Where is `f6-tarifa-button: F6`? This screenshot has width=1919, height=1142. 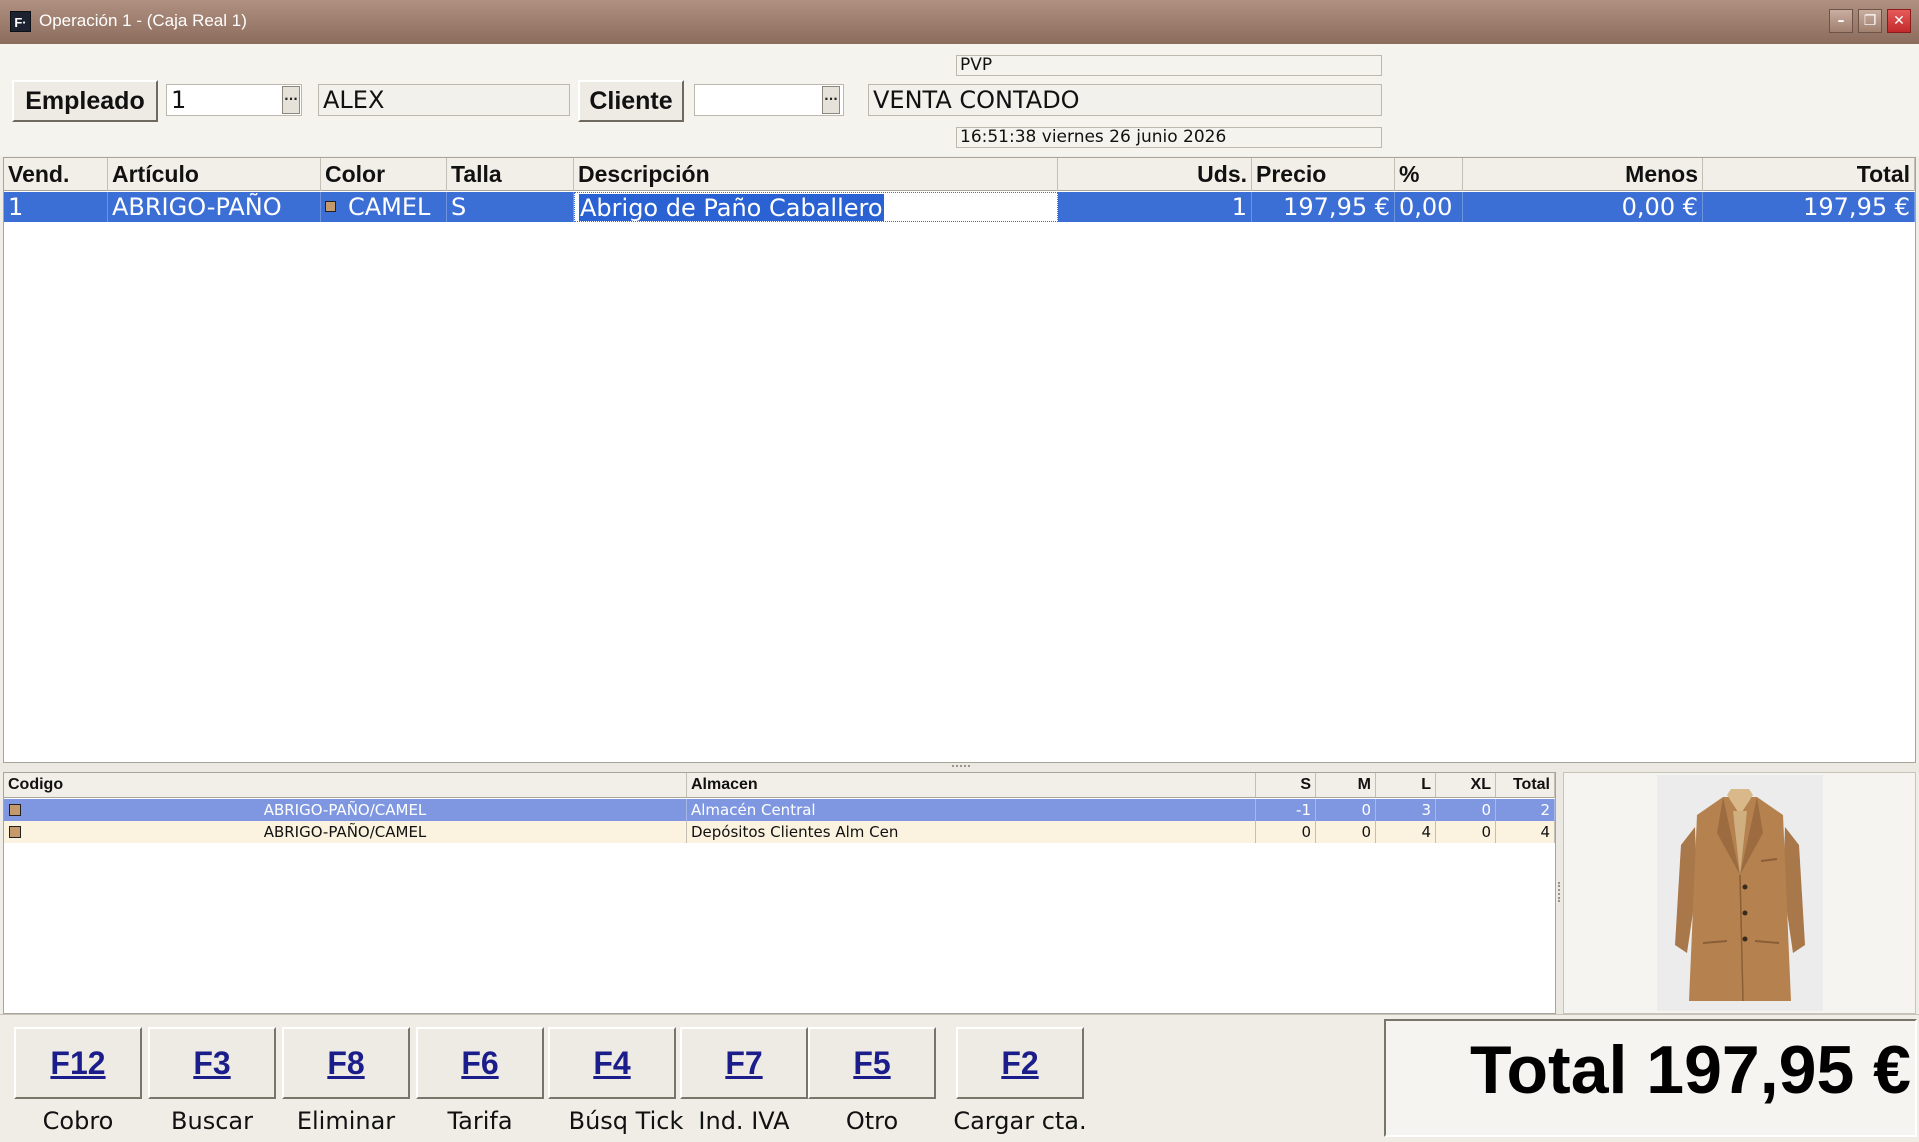
f6-tarifa-button: F6 is located at coordinates (480, 1063).